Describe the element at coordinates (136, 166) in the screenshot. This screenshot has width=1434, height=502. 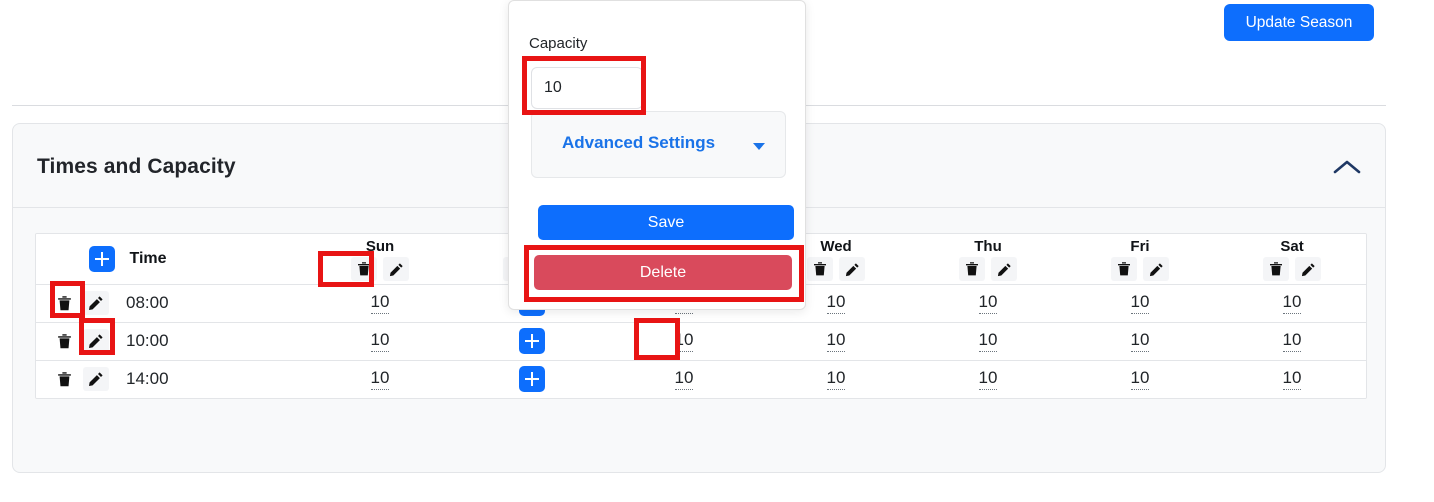
I see `page-title: Times and Capacity` at that location.